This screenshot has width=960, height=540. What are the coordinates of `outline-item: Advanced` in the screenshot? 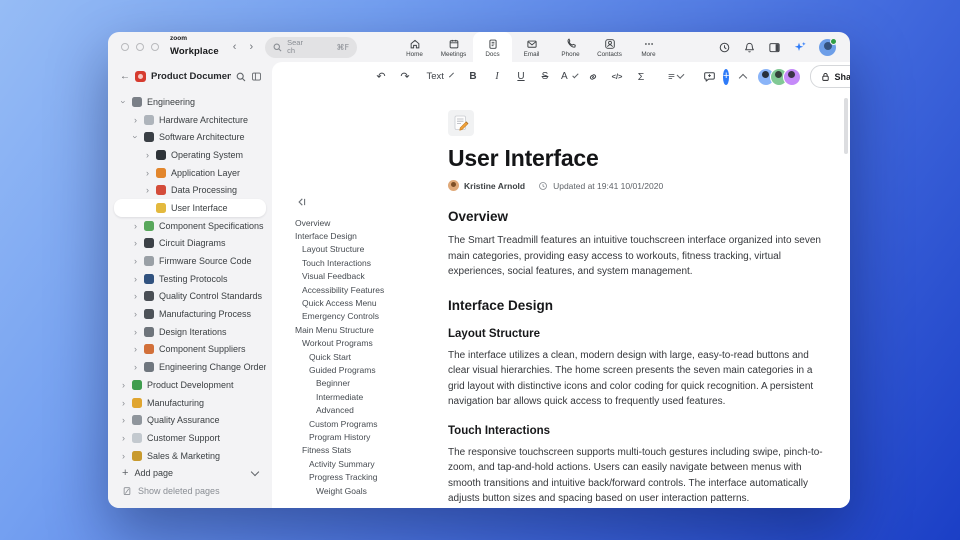 It's located at (367, 409).